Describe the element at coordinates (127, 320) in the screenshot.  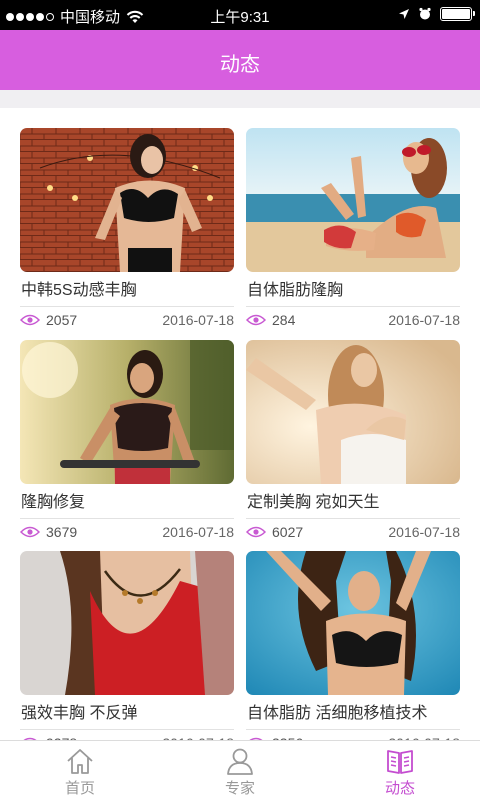
I see `card-meta: 2057 2016-07-18` at that location.